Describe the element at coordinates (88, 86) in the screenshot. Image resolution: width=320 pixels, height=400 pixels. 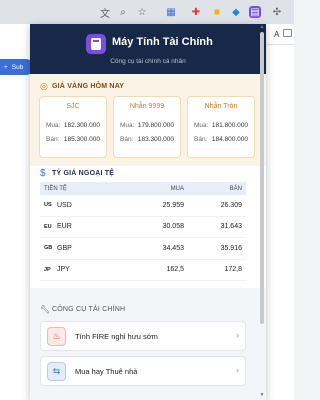
I see `gold-section-title: GIÁ VÀNG HÔM NAY` at that location.